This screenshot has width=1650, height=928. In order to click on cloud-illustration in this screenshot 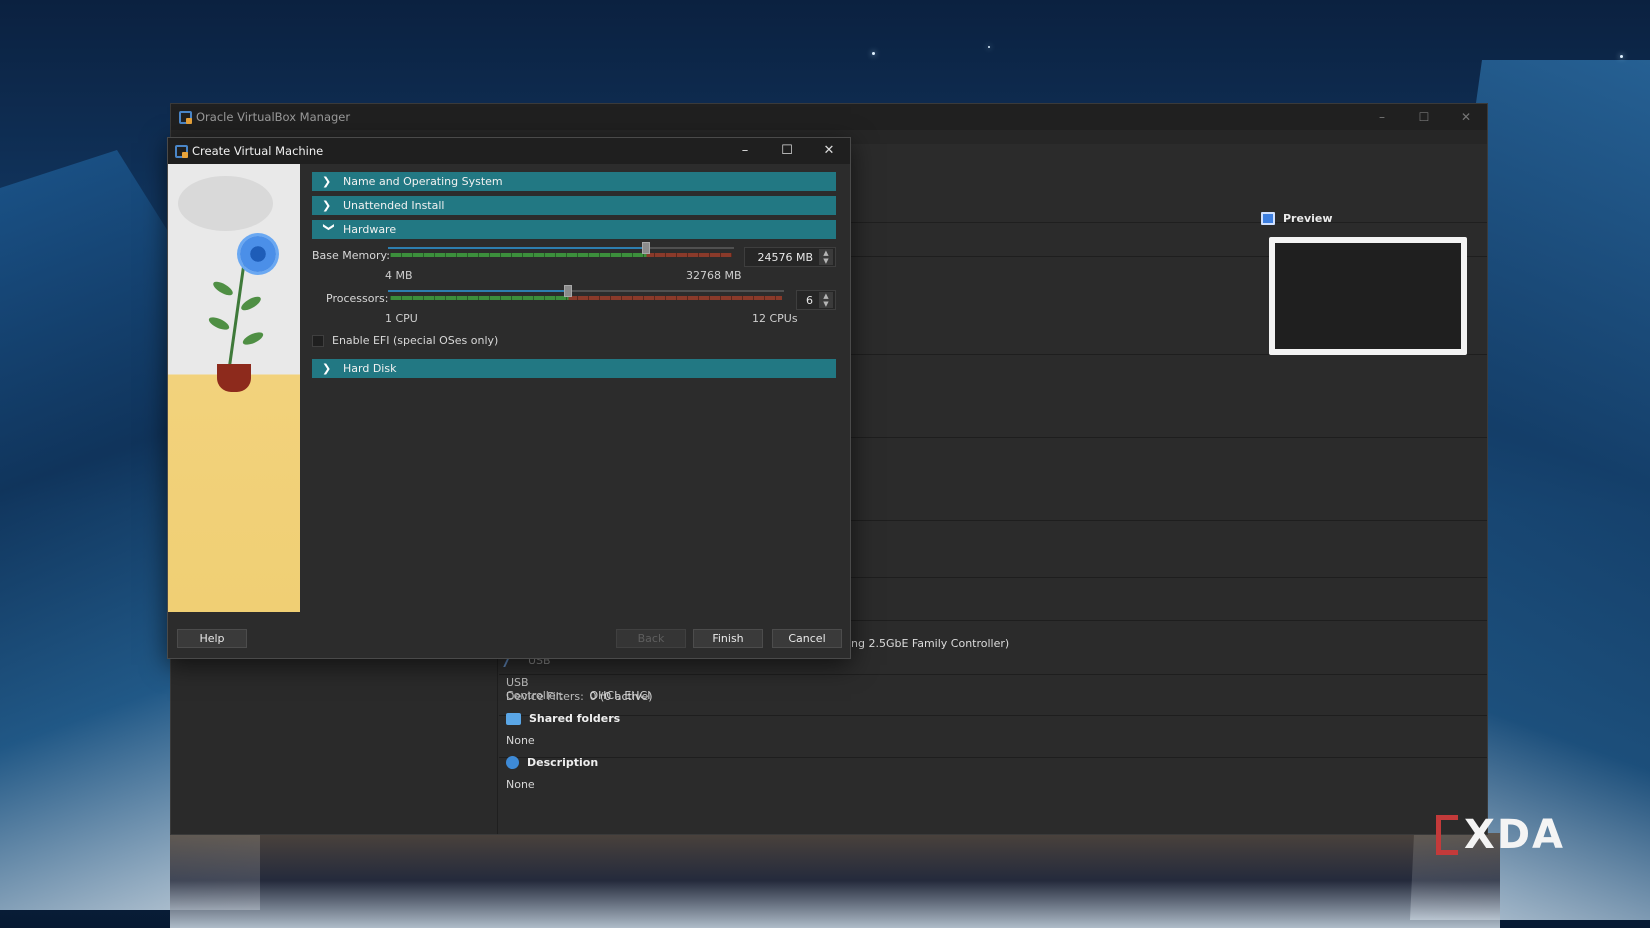, I will do `click(225, 203)`.